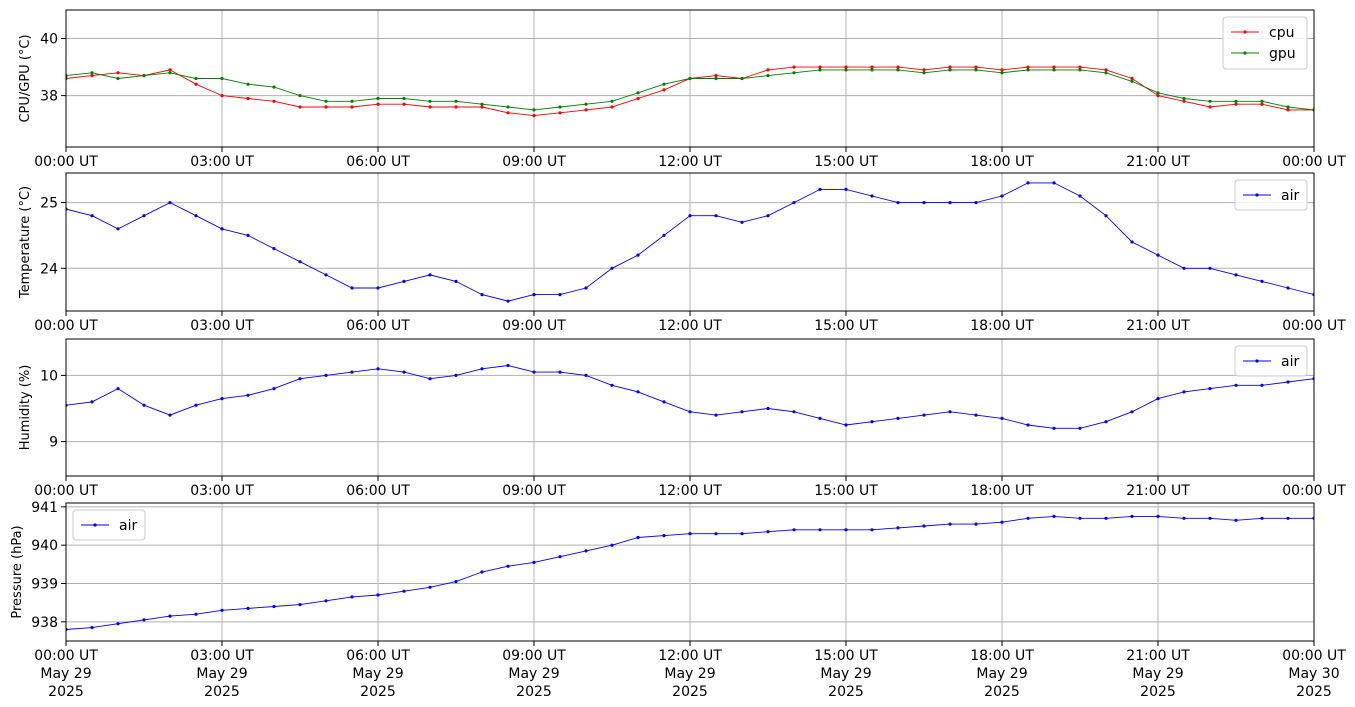  What do you see at coordinates (222, 491) in the screenshot?
I see `x-tick-label: 03:00 UT` at bounding box center [222, 491].